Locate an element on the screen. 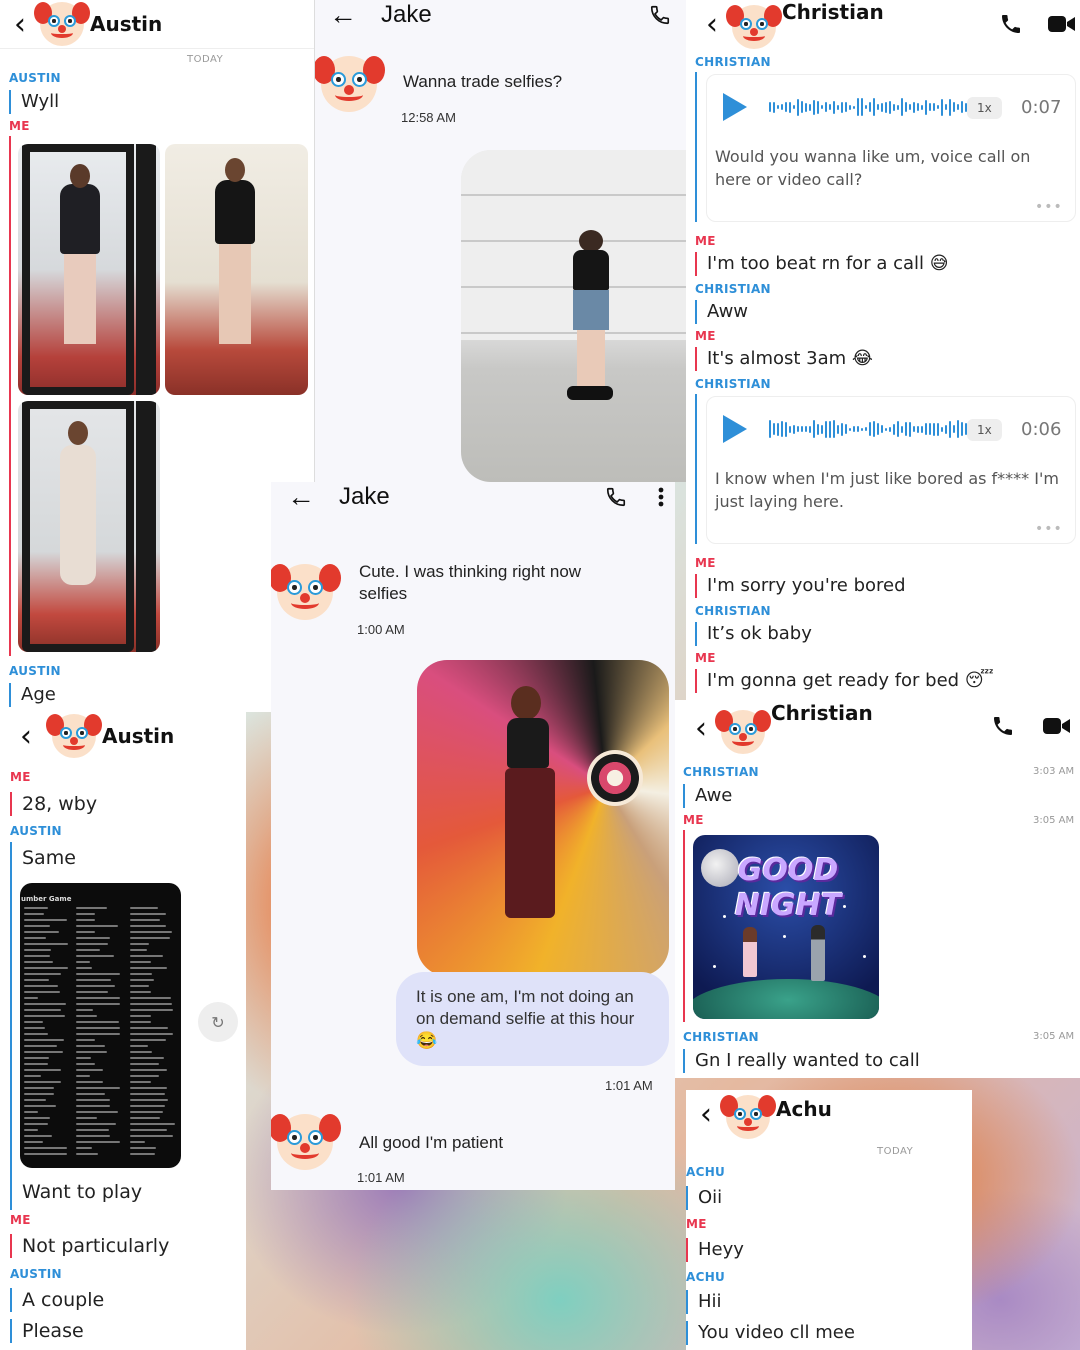 Image resolution: width=1080 pixels, height=1350 pixels. goodnight-sticker: GOOD NIGHT is located at coordinates (786, 927).